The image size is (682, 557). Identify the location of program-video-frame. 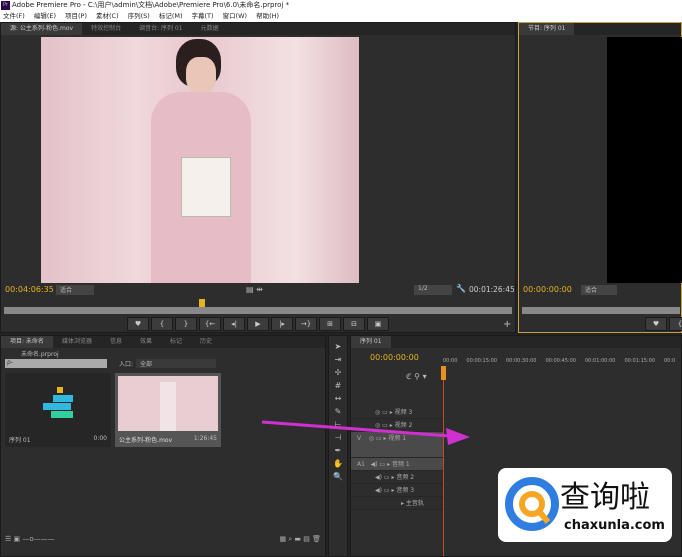
(644, 160).